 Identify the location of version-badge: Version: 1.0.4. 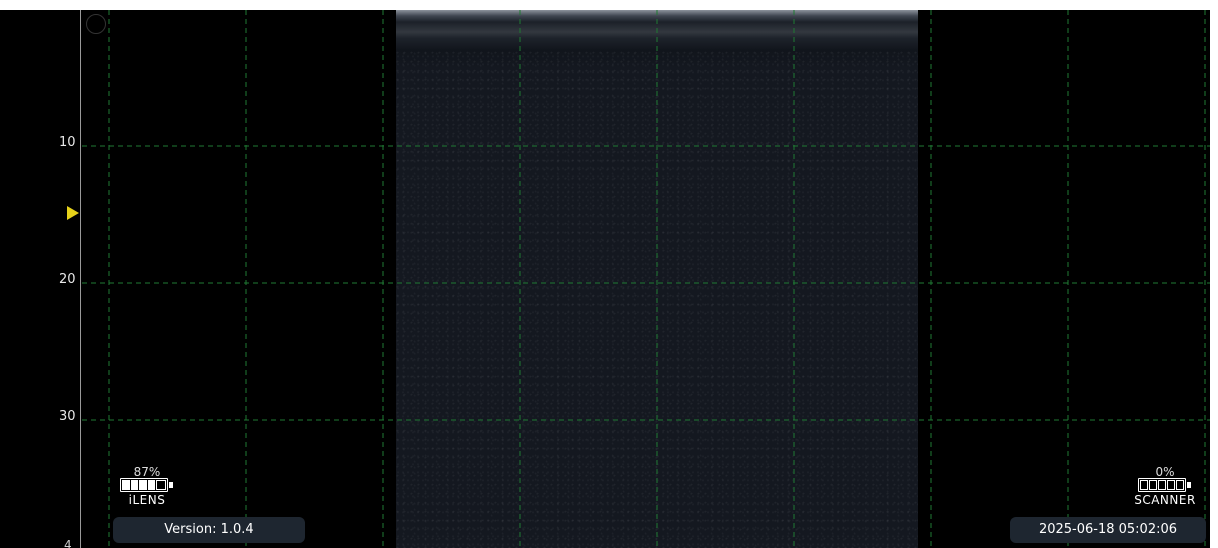
(209, 530).